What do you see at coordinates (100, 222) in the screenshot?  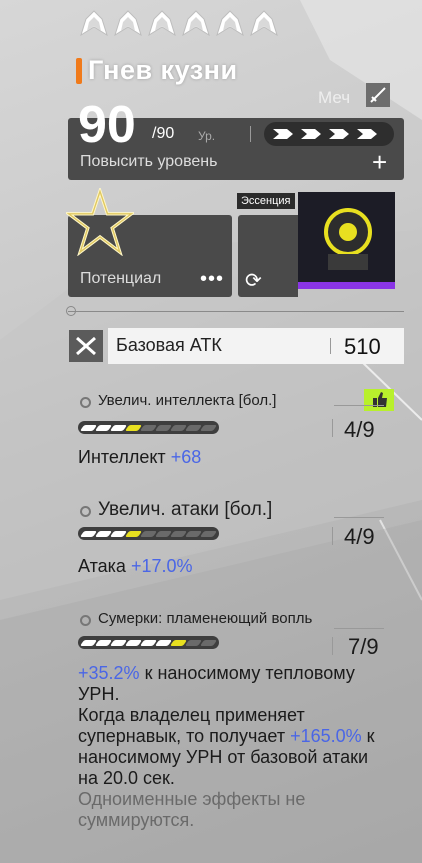 I see `potential-star-icon` at bounding box center [100, 222].